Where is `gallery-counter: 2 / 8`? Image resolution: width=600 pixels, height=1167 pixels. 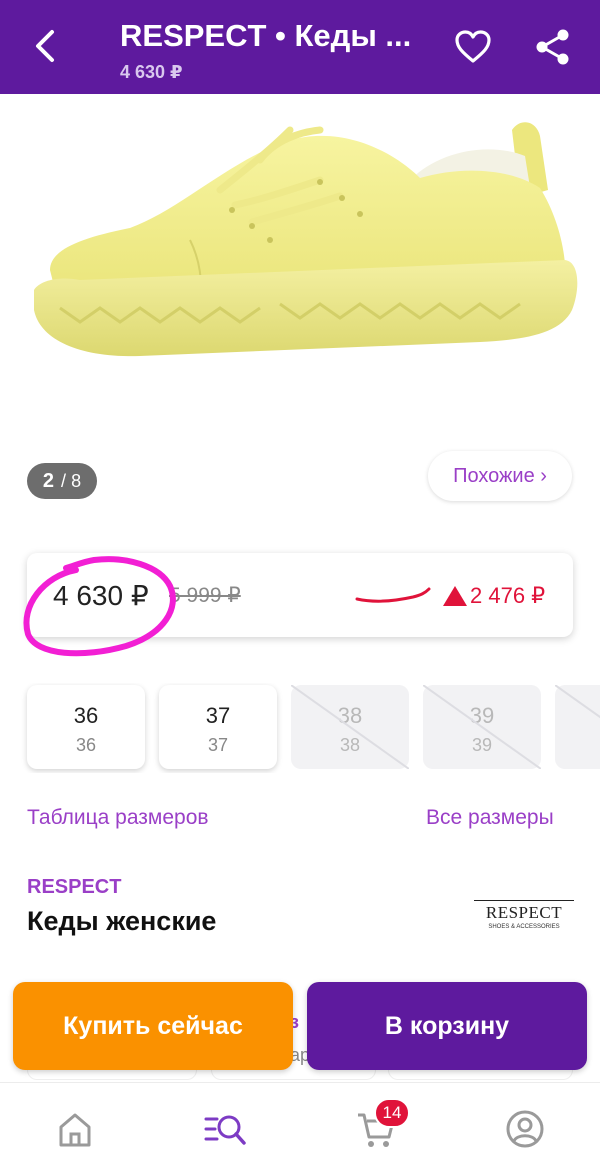 gallery-counter: 2 / 8 is located at coordinates (62, 481).